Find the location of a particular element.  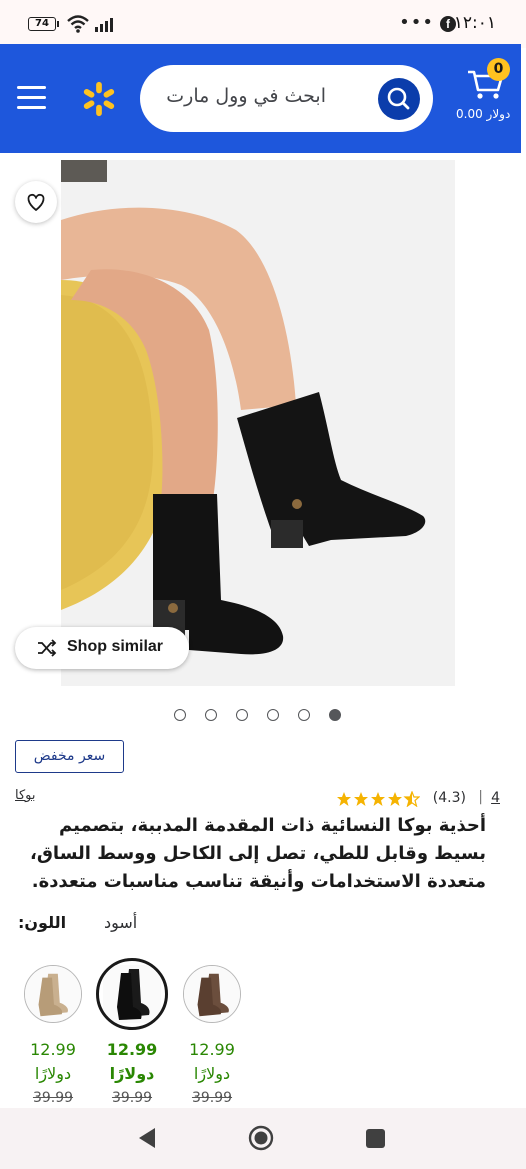

color-label: اللون: is located at coordinates (42, 922).